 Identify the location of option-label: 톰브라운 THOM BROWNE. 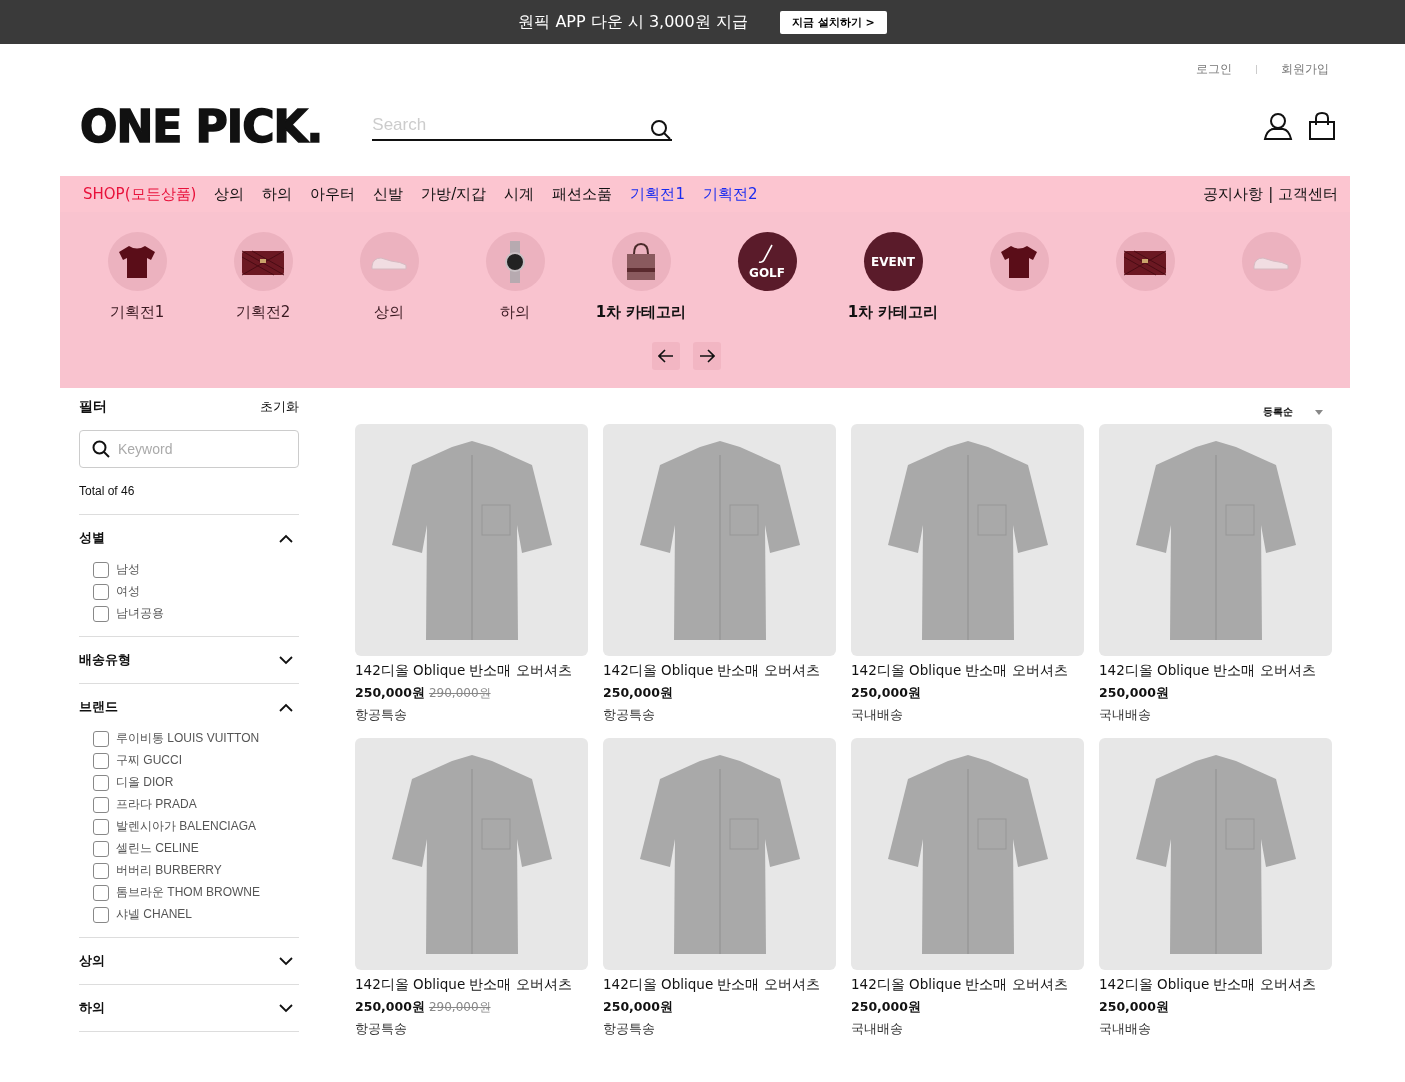
(188, 892).